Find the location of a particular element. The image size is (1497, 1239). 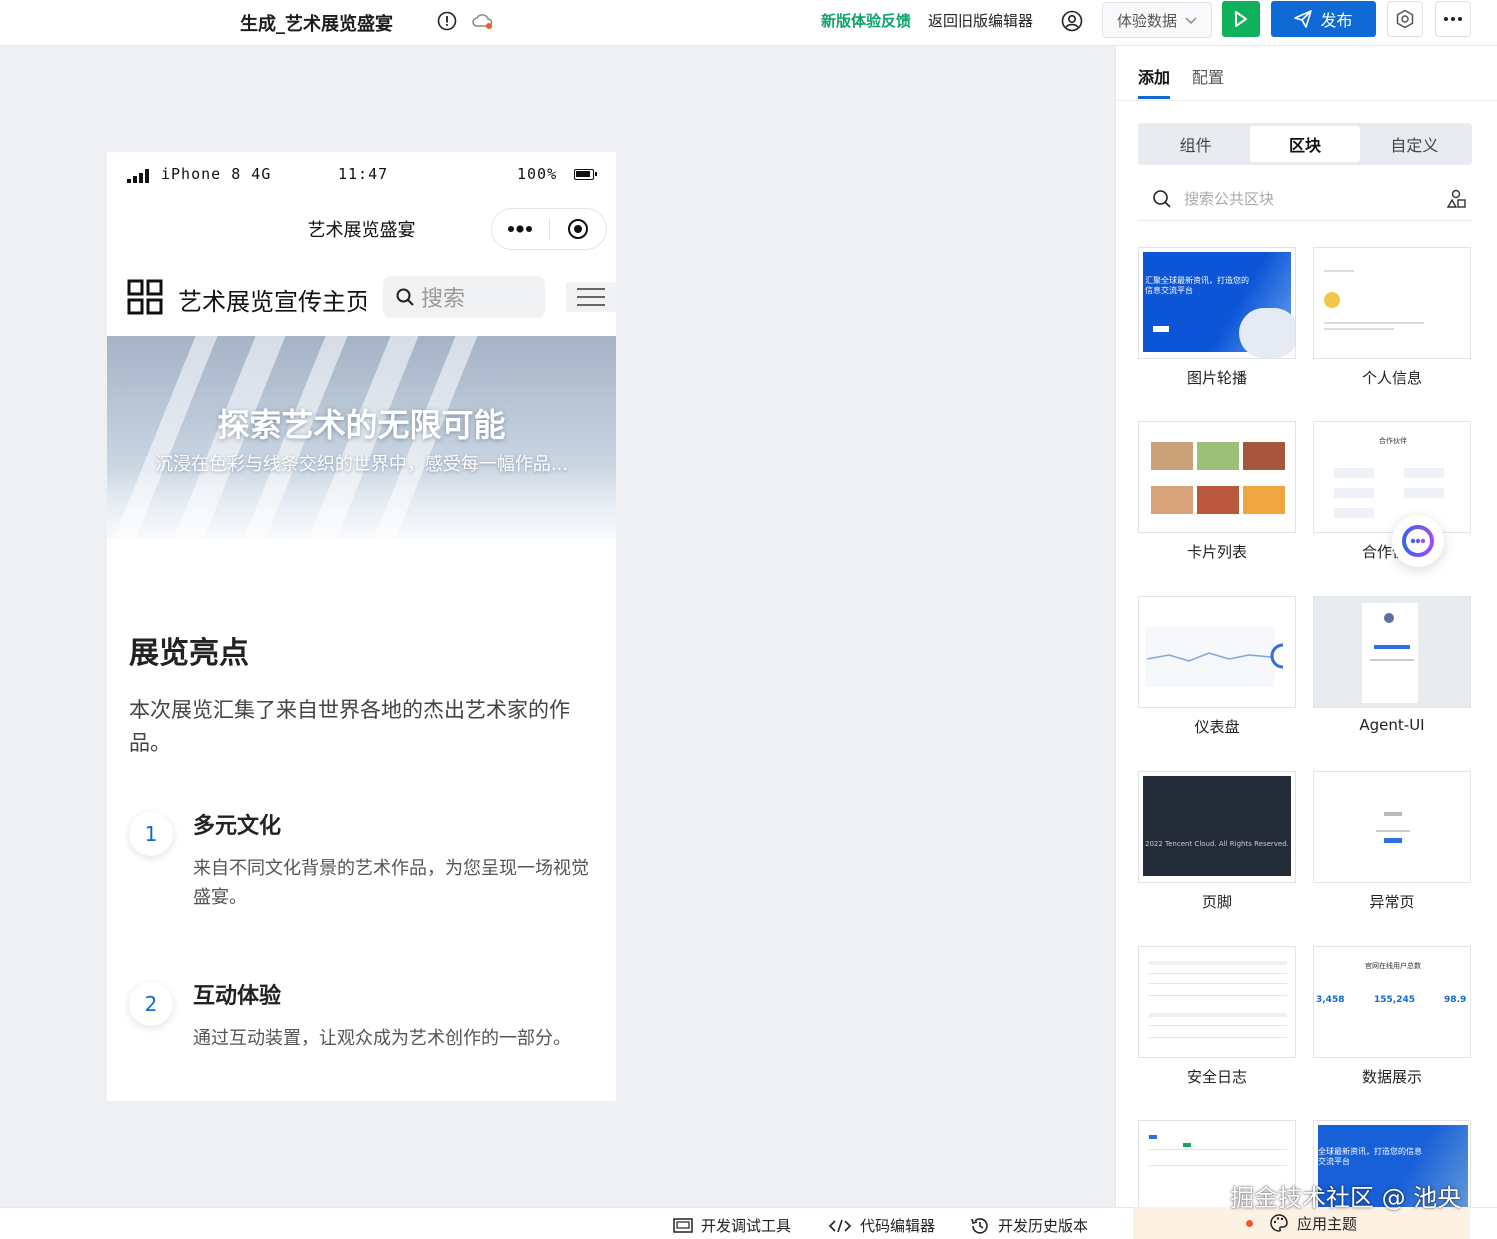

code-icon is located at coordinates (840, 1225).